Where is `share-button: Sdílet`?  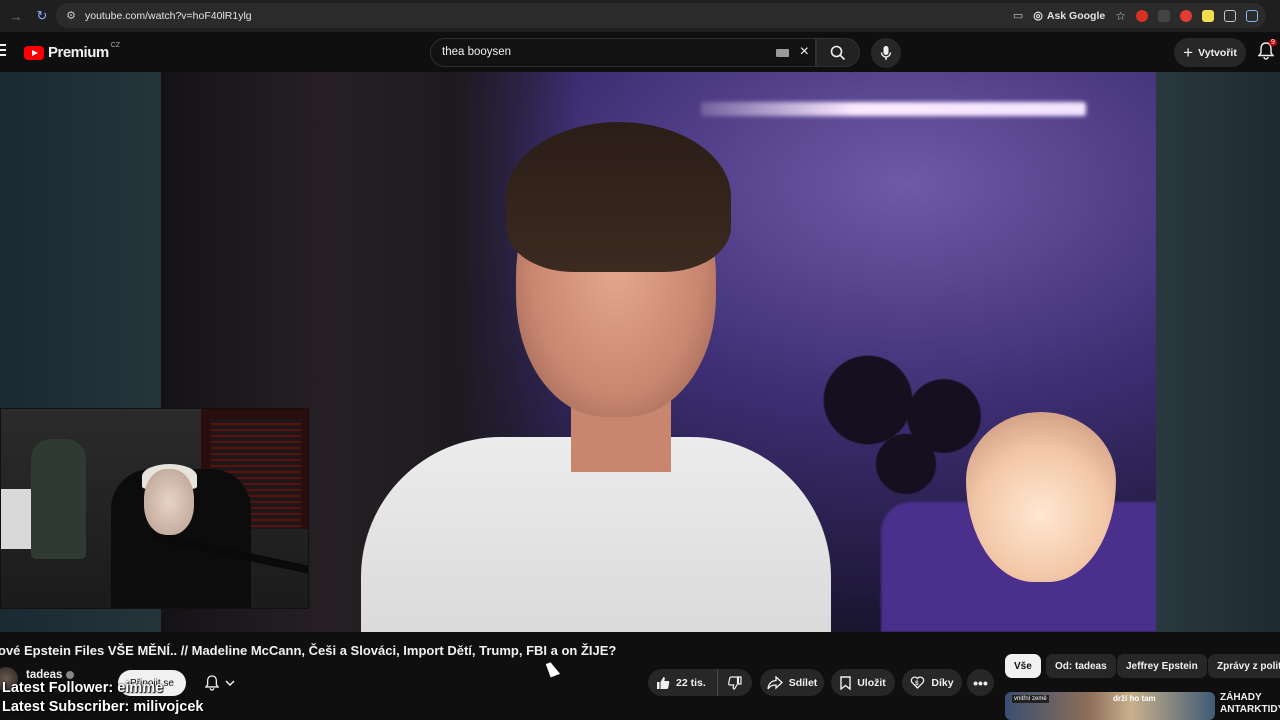 share-button: Sdílet is located at coordinates (792, 682).